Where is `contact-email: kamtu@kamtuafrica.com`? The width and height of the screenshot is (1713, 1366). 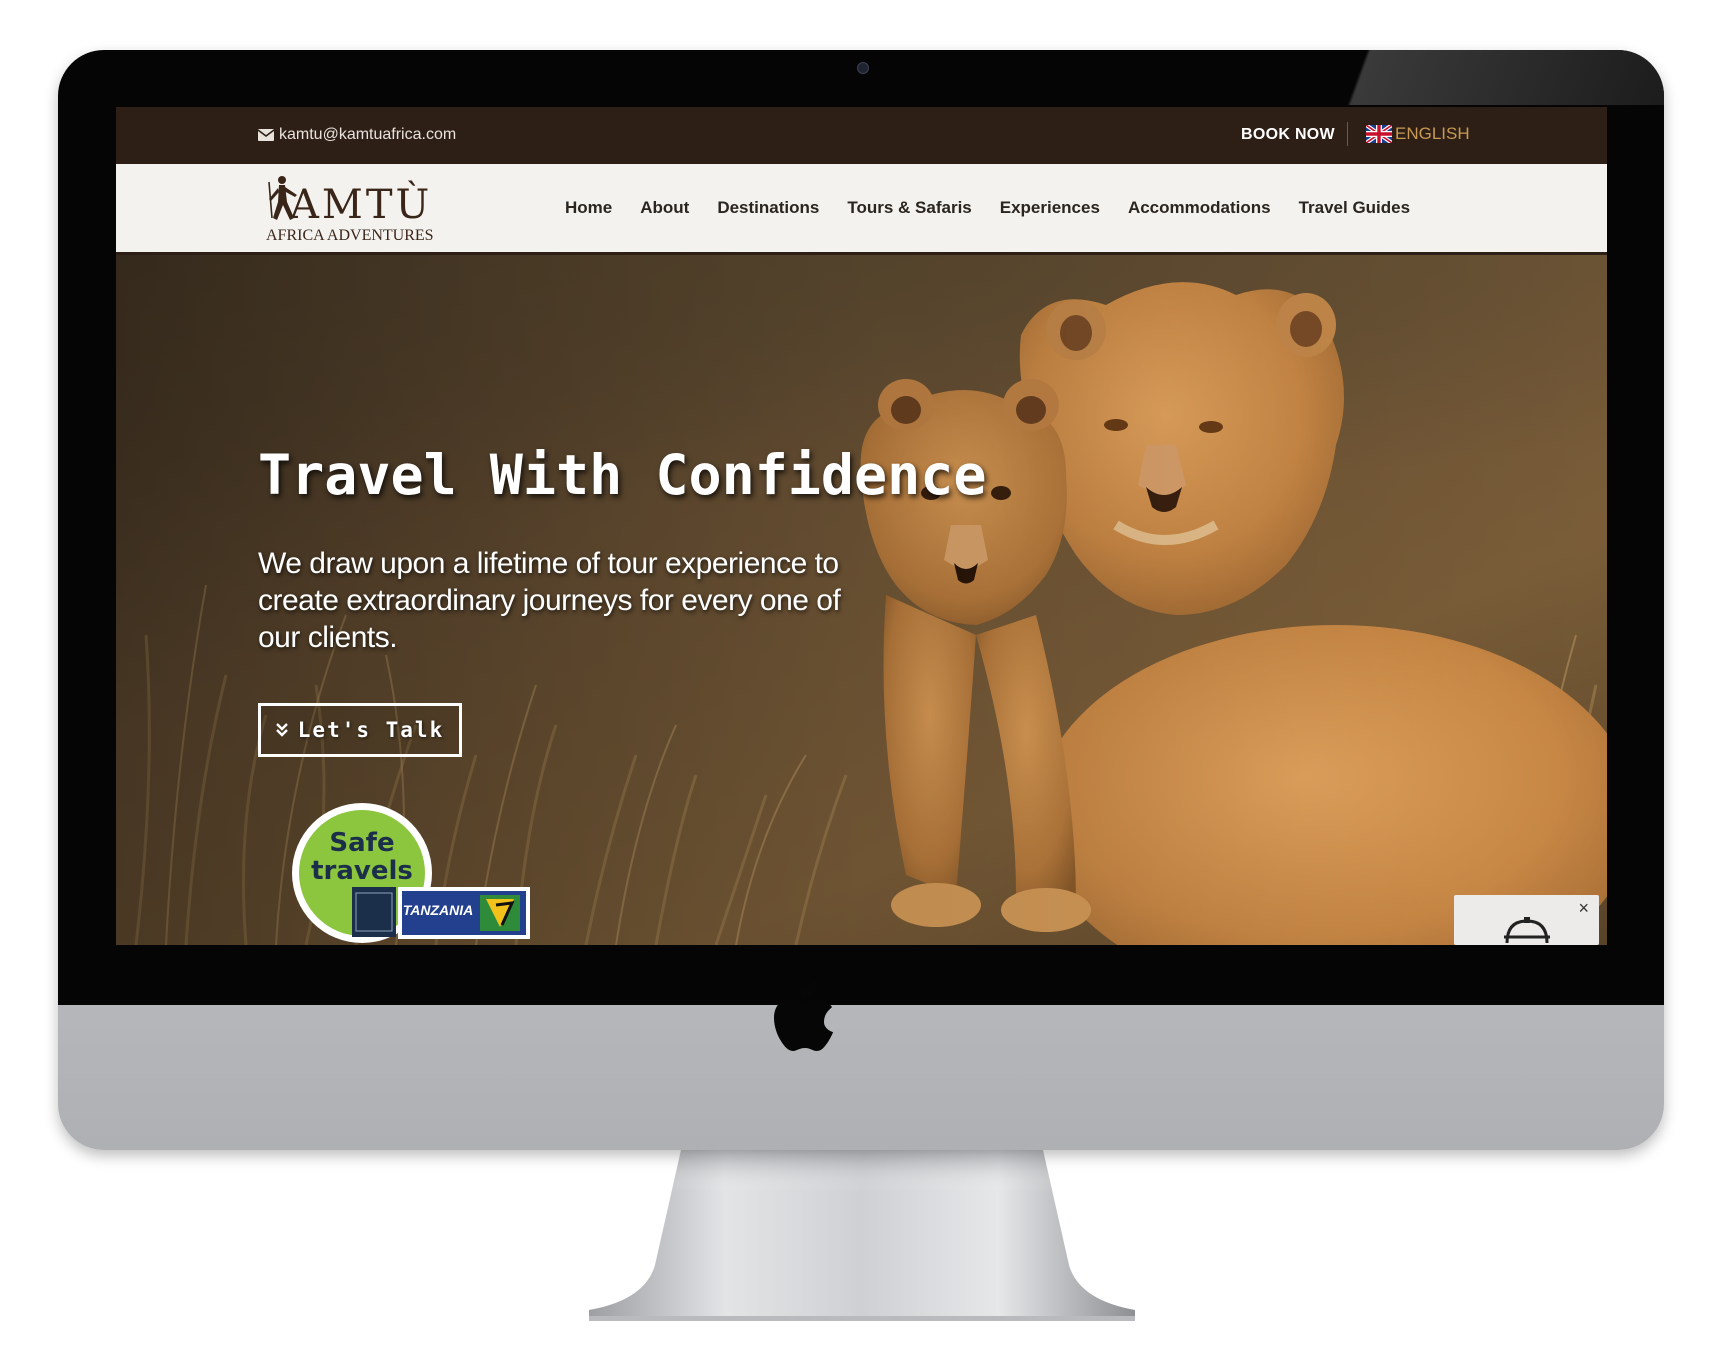
contact-email: kamtu@kamtuafrica.com is located at coordinates (357, 135).